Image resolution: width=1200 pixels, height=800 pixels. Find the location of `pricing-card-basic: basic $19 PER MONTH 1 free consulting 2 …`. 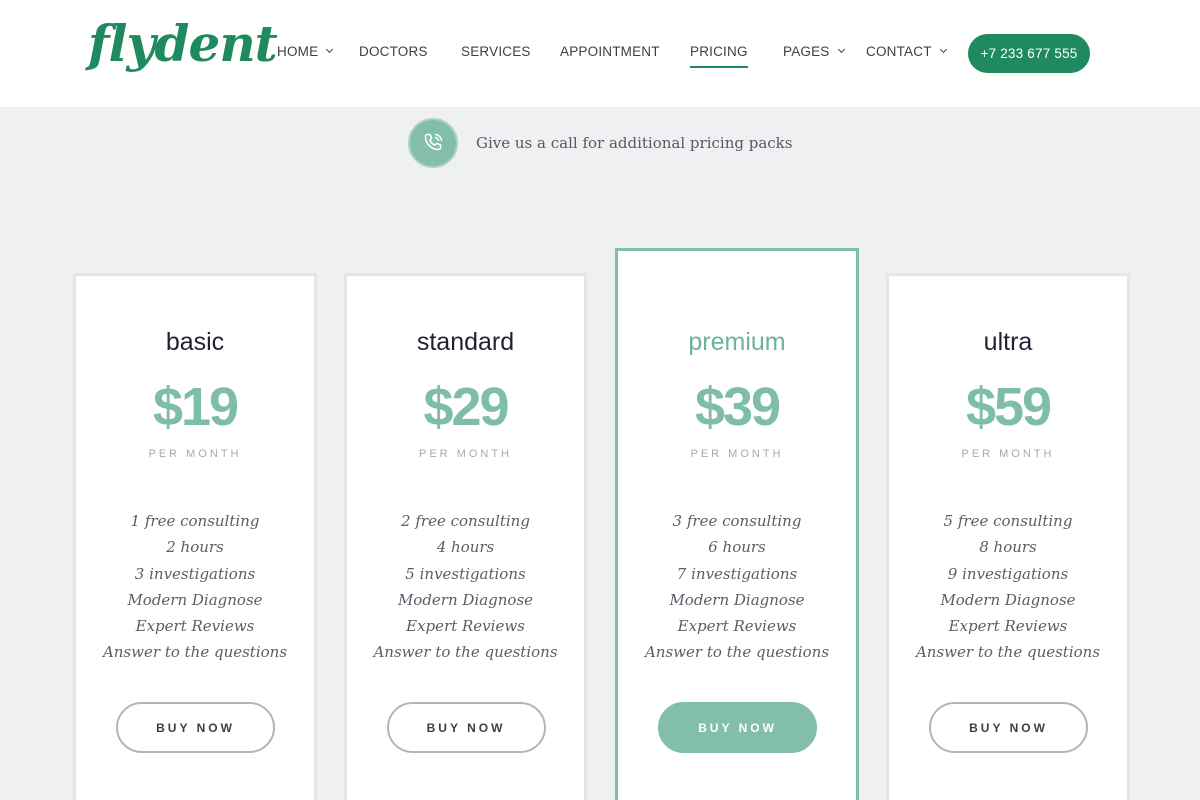

pricing-card-basic: basic $19 PER MONTH 1 free consulting 2 … is located at coordinates (195, 536).